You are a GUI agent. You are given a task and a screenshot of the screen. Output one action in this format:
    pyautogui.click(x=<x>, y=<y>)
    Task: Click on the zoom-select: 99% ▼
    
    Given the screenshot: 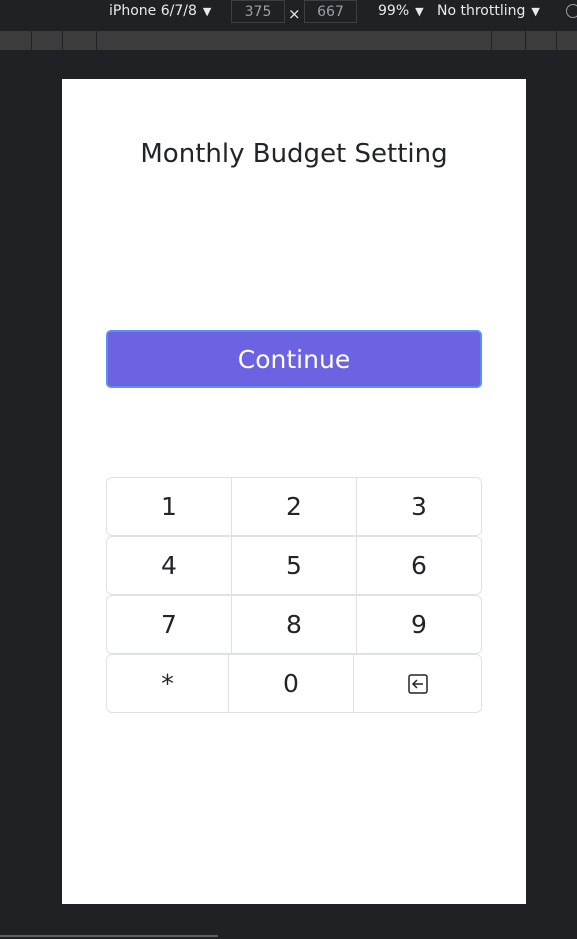 What is the action you would take?
    pyautogui.click(x=401, y=11)
    